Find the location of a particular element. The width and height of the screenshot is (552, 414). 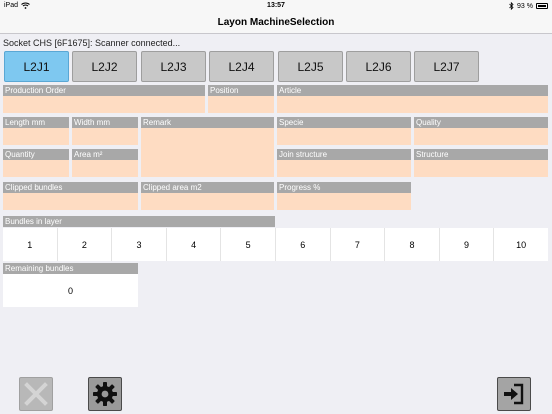

exit-button is located at coordinates (514, 394).